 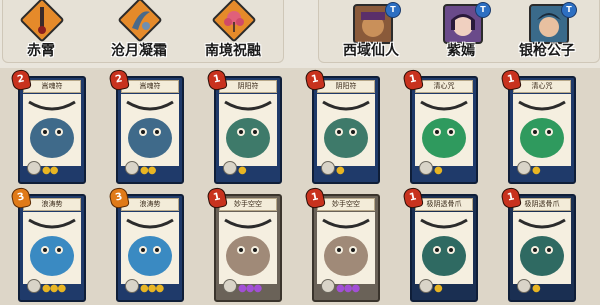 What do you see at coordinates (371, 32) in the screenshot?
I see `character-xiyu: T 西域仙人` at bounding box center [371, 32].